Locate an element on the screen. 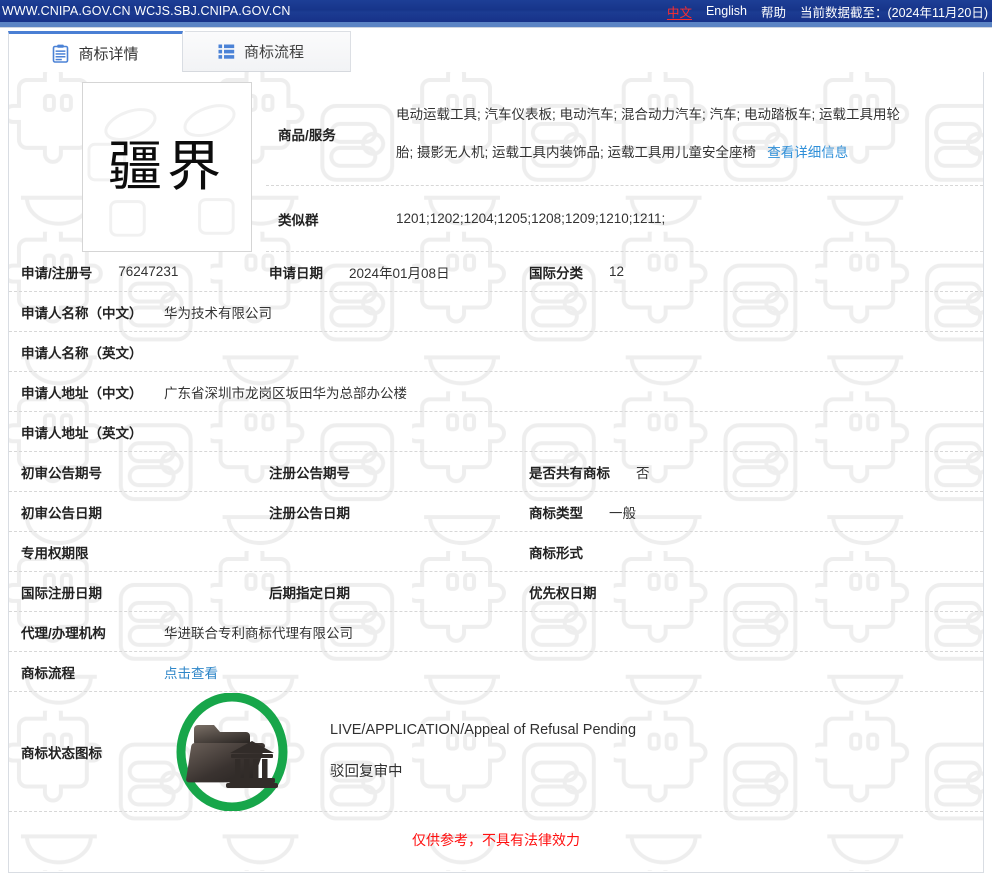 This screenshot has height=873, width=992. applicant-name-en-label: 申请人名称（英文） is located at coordinates (82, 353).